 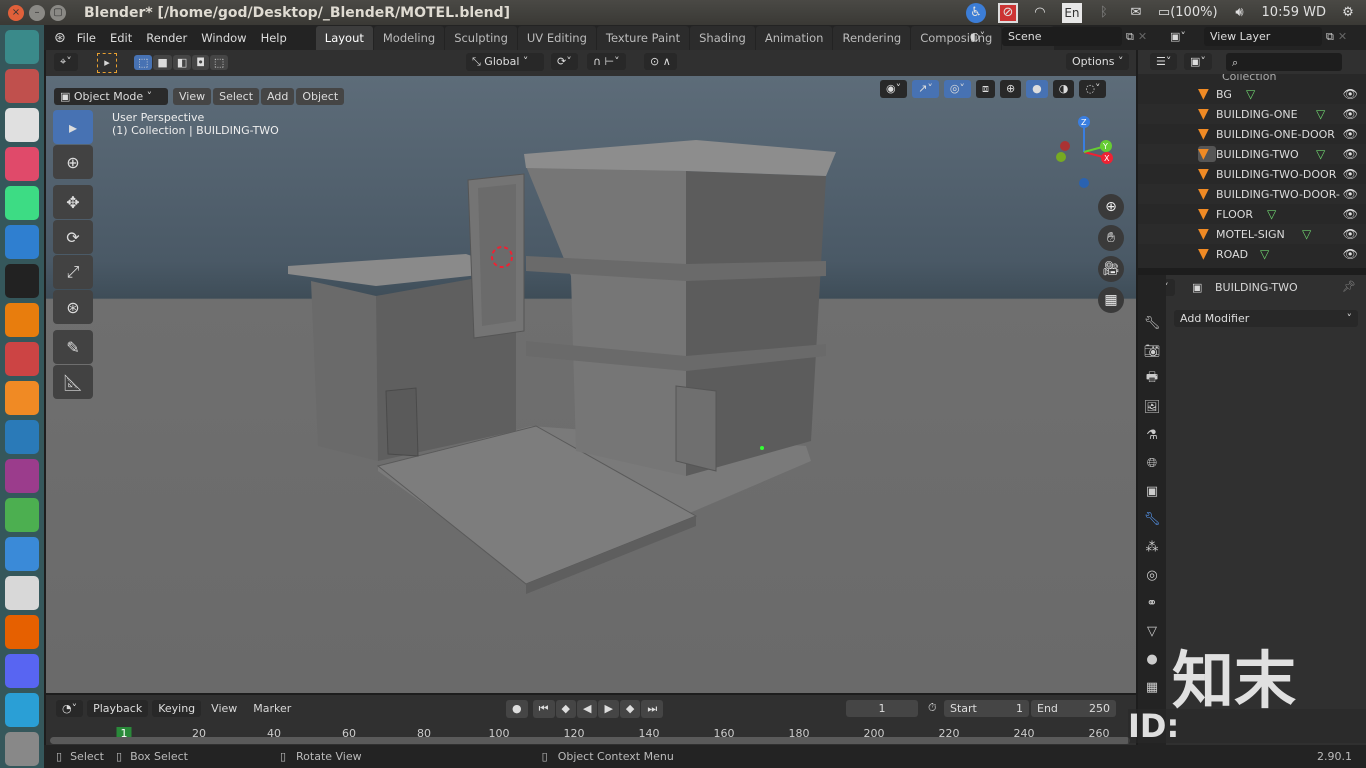 I want to click on pivot-point-icon: ⟳˅, so click(x=564, y=61).